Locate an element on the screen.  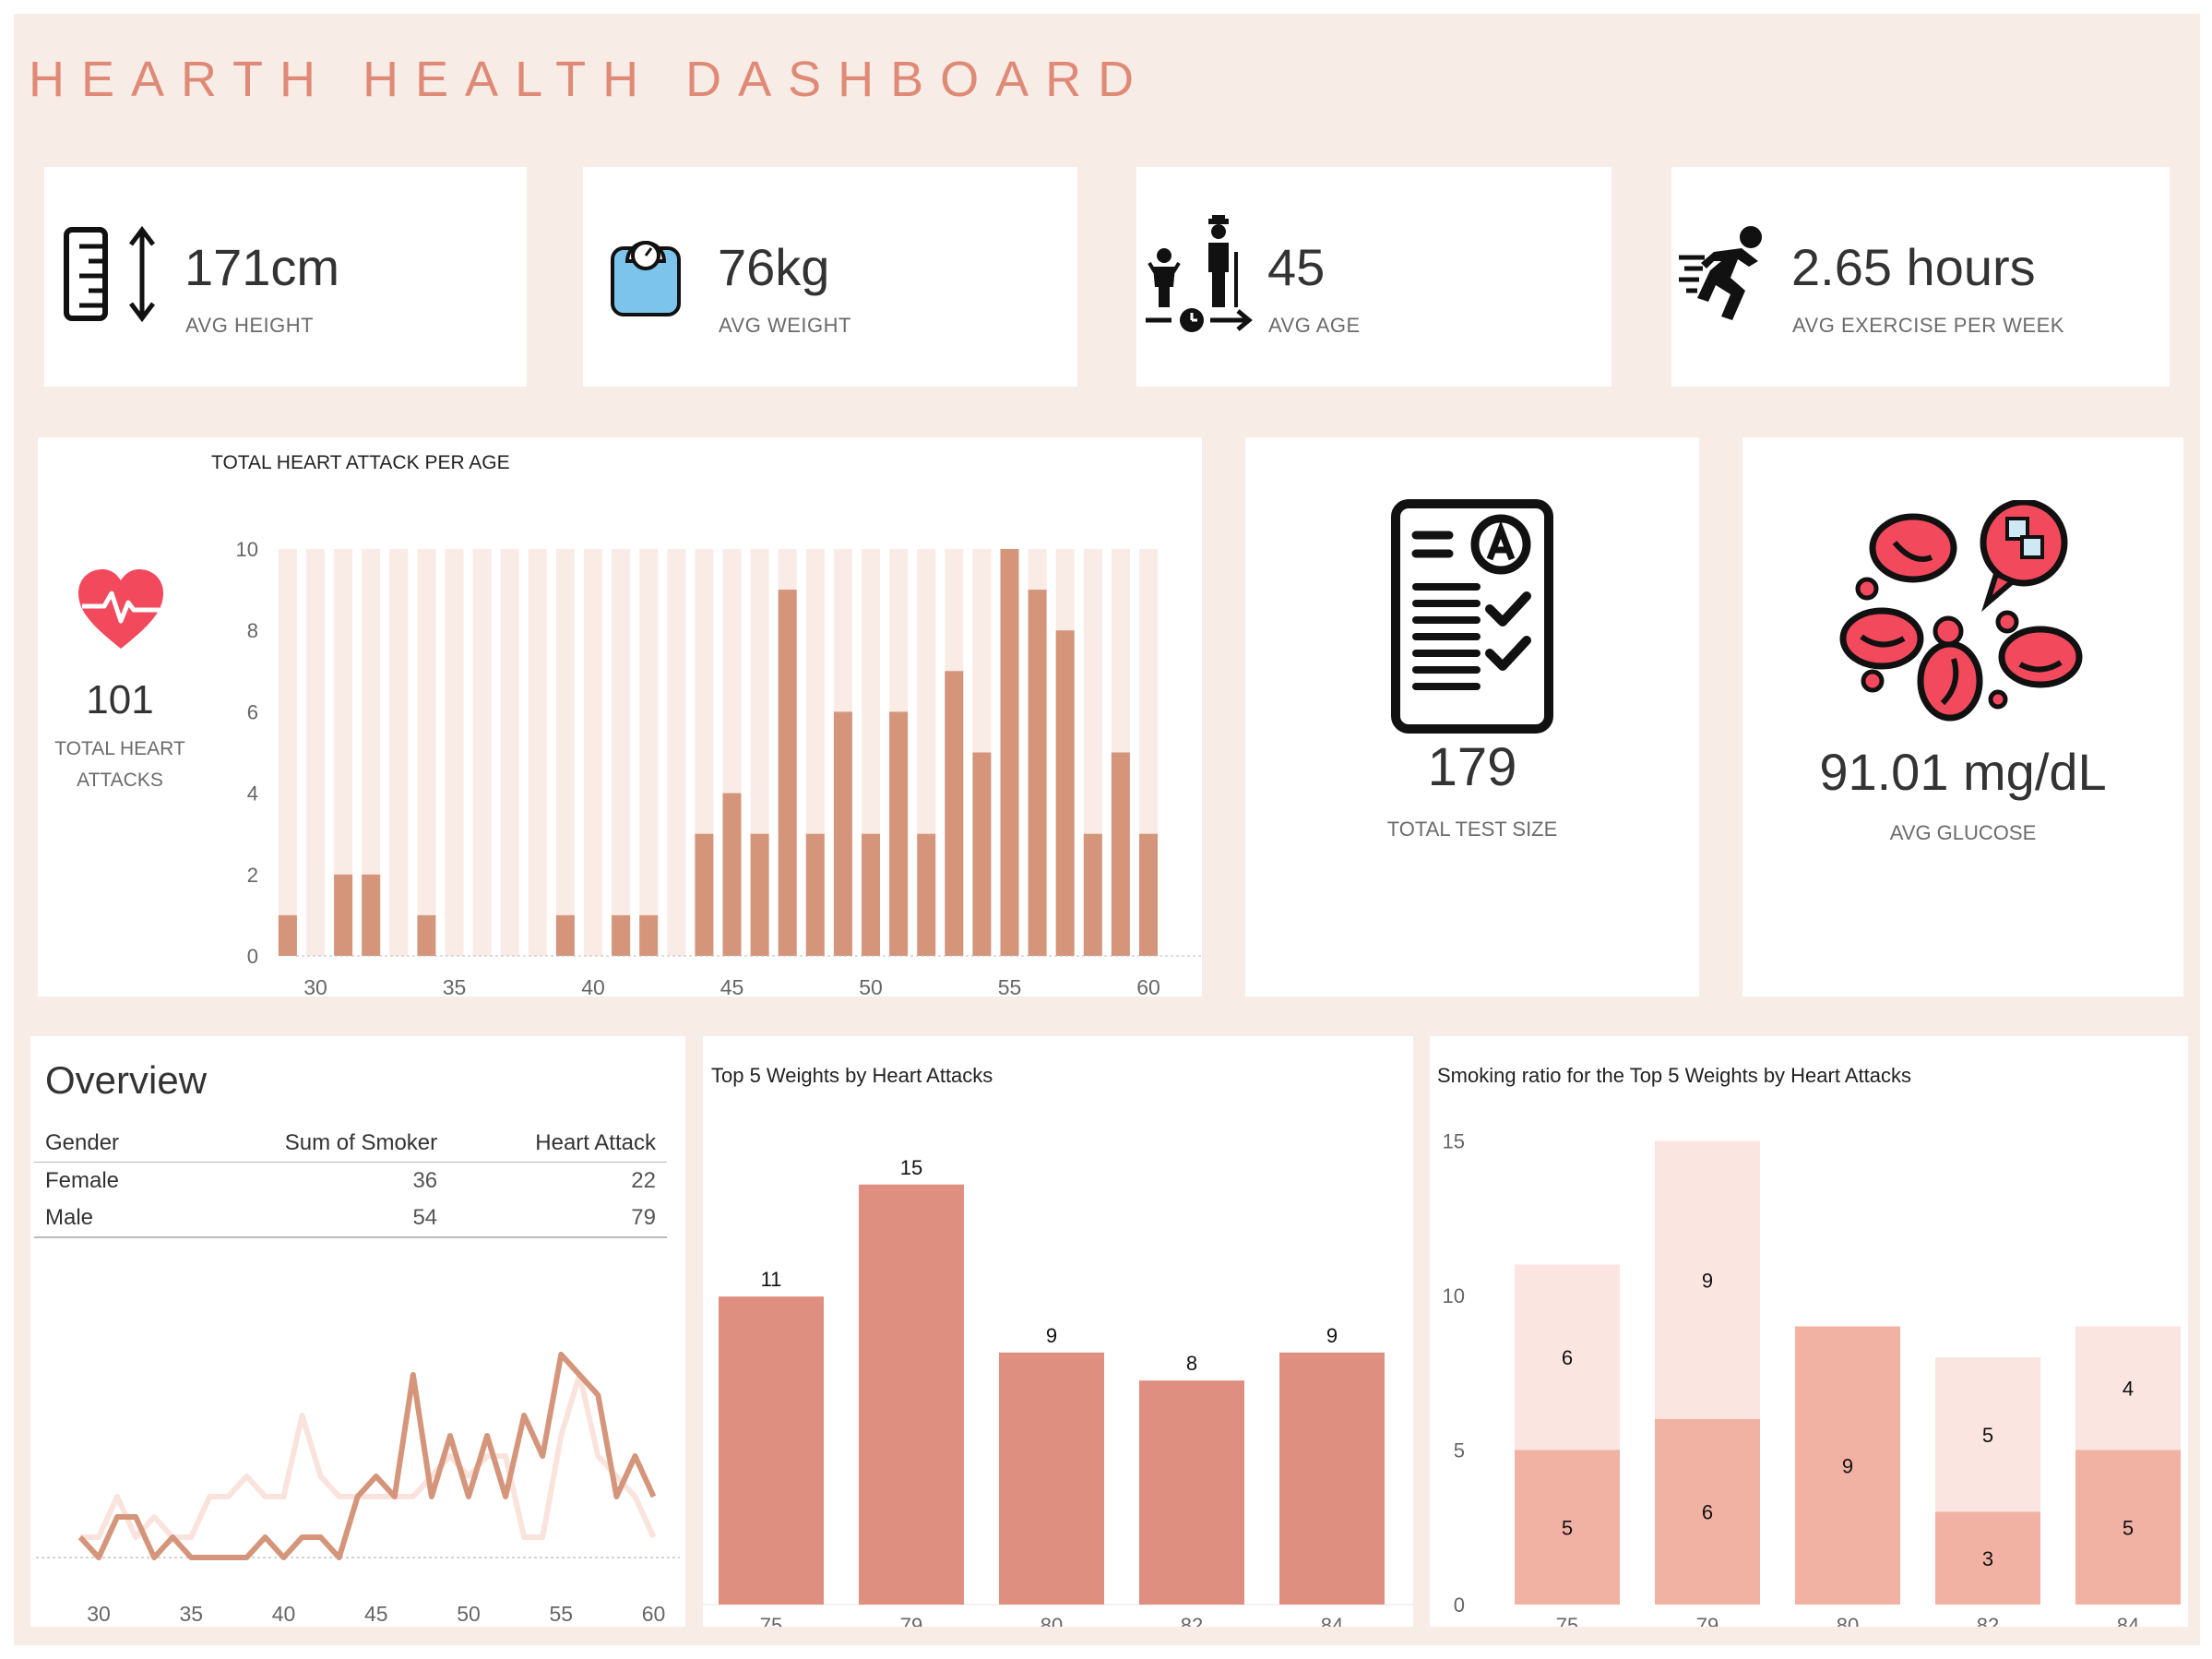
age-progression-icon is located at coordinates (1199, 273).